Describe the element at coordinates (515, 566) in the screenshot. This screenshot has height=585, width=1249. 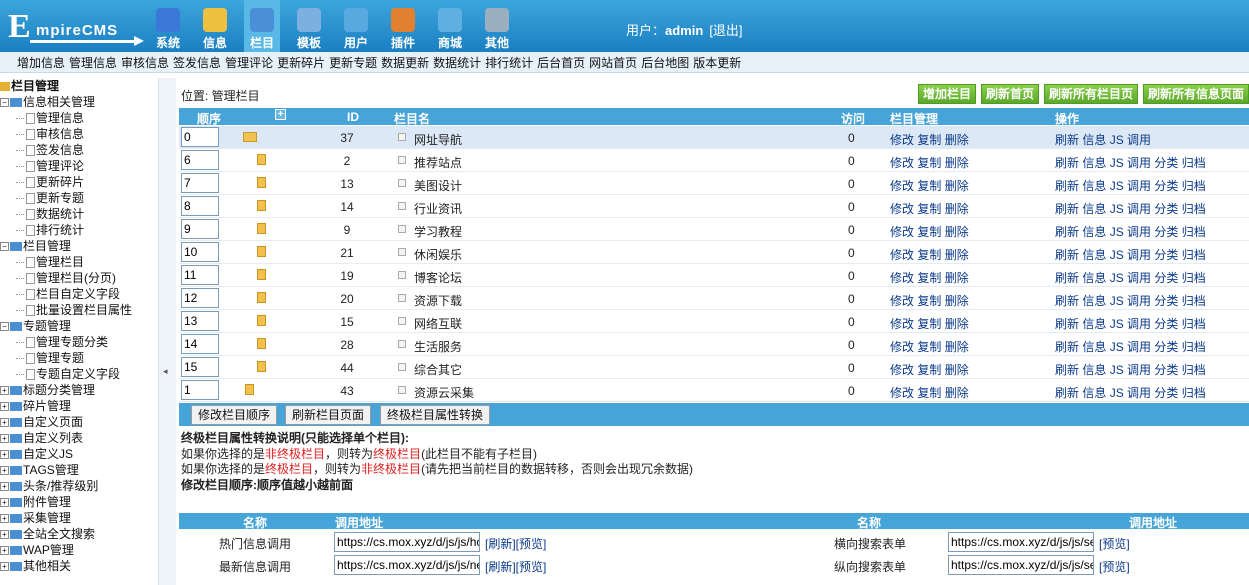
I see `js-links: [刷新][预览]` at that location.